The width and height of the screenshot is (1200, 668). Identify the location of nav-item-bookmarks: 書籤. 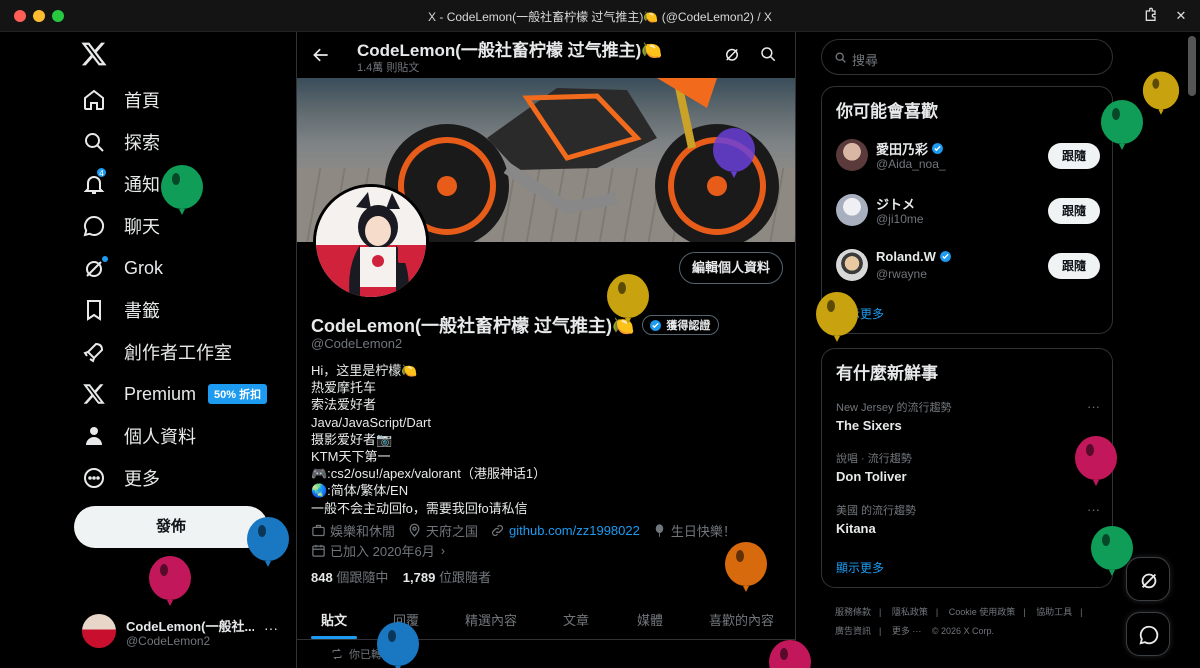
(121, 310).